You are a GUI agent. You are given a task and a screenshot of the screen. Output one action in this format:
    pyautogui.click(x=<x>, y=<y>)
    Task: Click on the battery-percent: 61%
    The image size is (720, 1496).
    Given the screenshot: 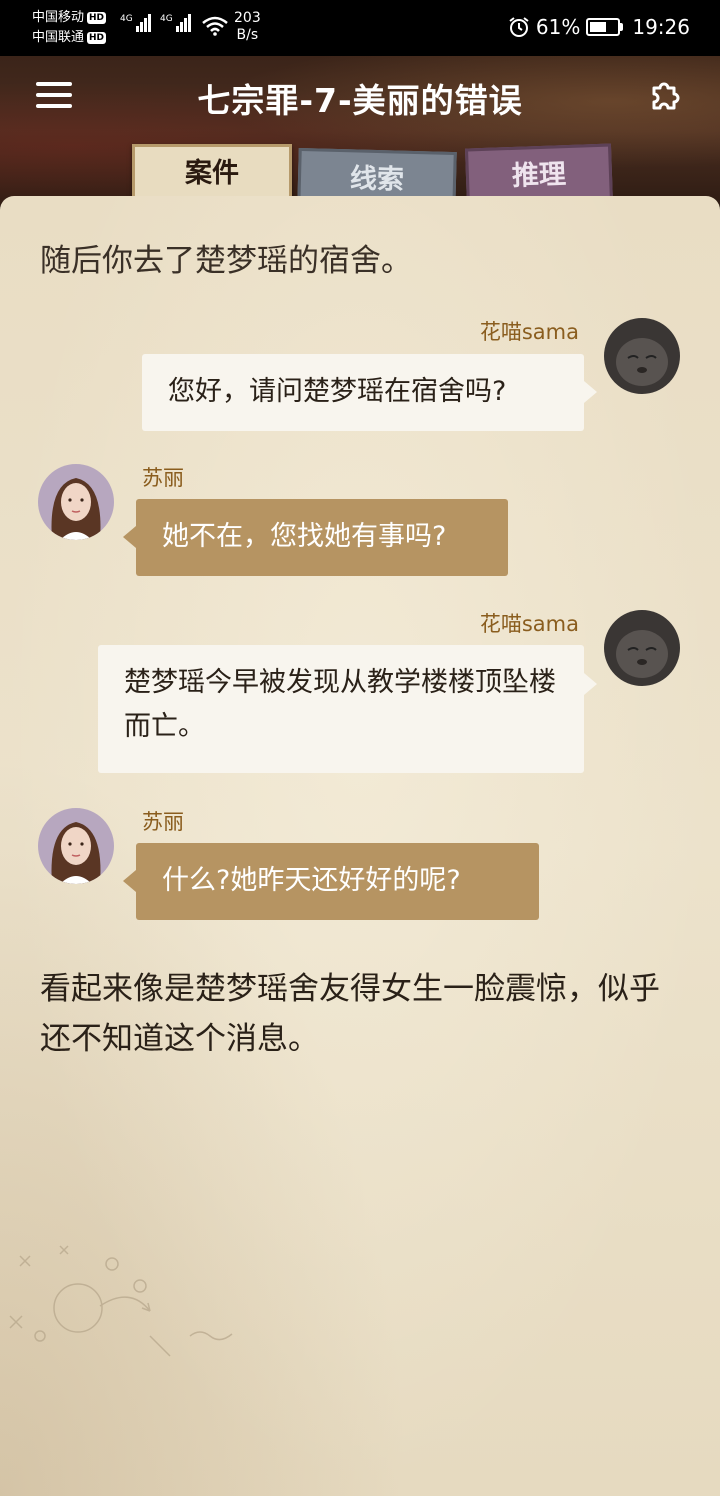 What is the action you would take?
    pyautogui.click(x=558, y=27)
    